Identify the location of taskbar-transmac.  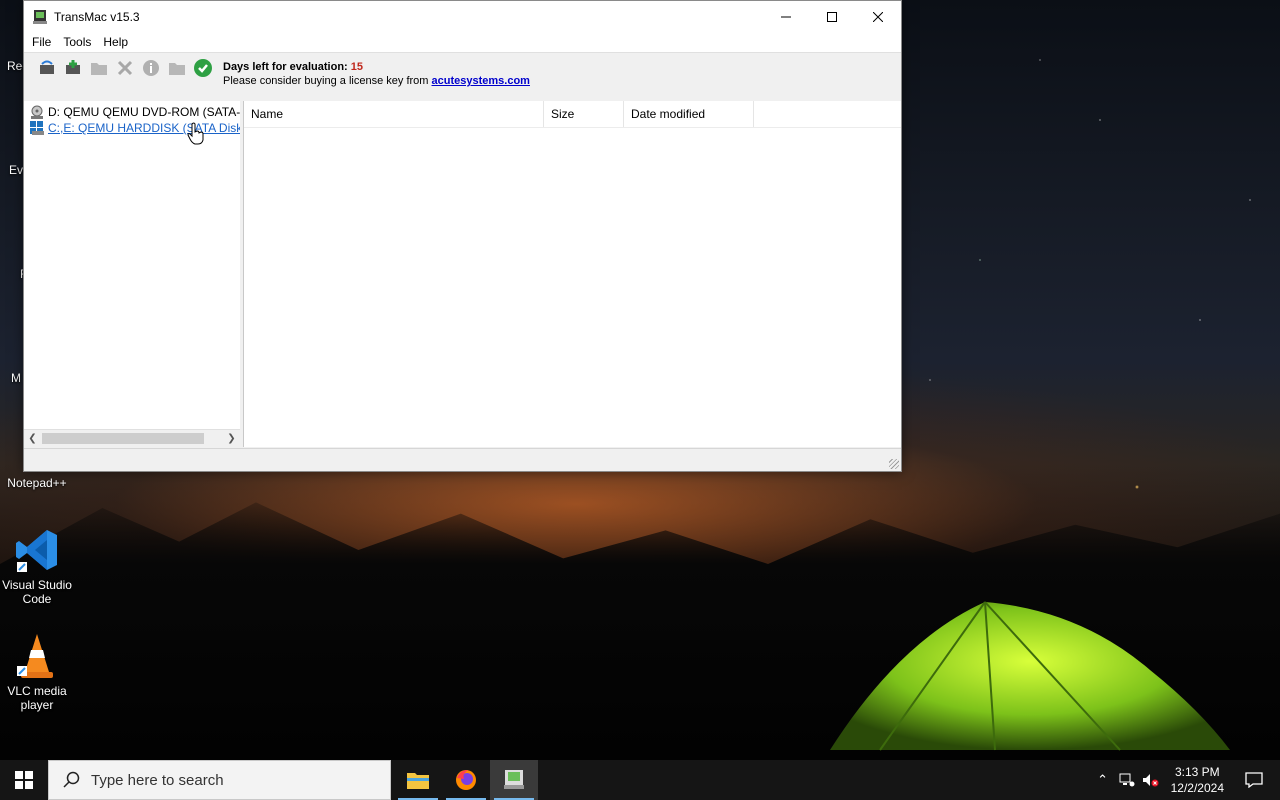
(514, 780).